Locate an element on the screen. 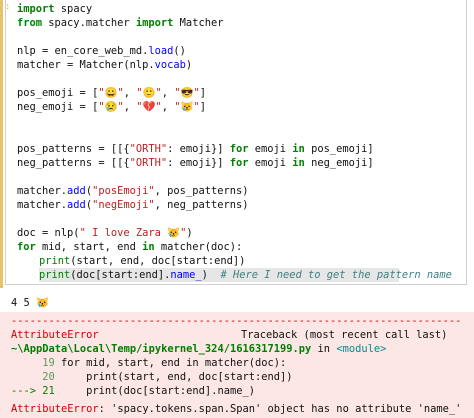 The height and width of the screenshot is (418, 474). code-line-19: for mid, start, end in matcher(doc): is located at coordinates (130, 247).